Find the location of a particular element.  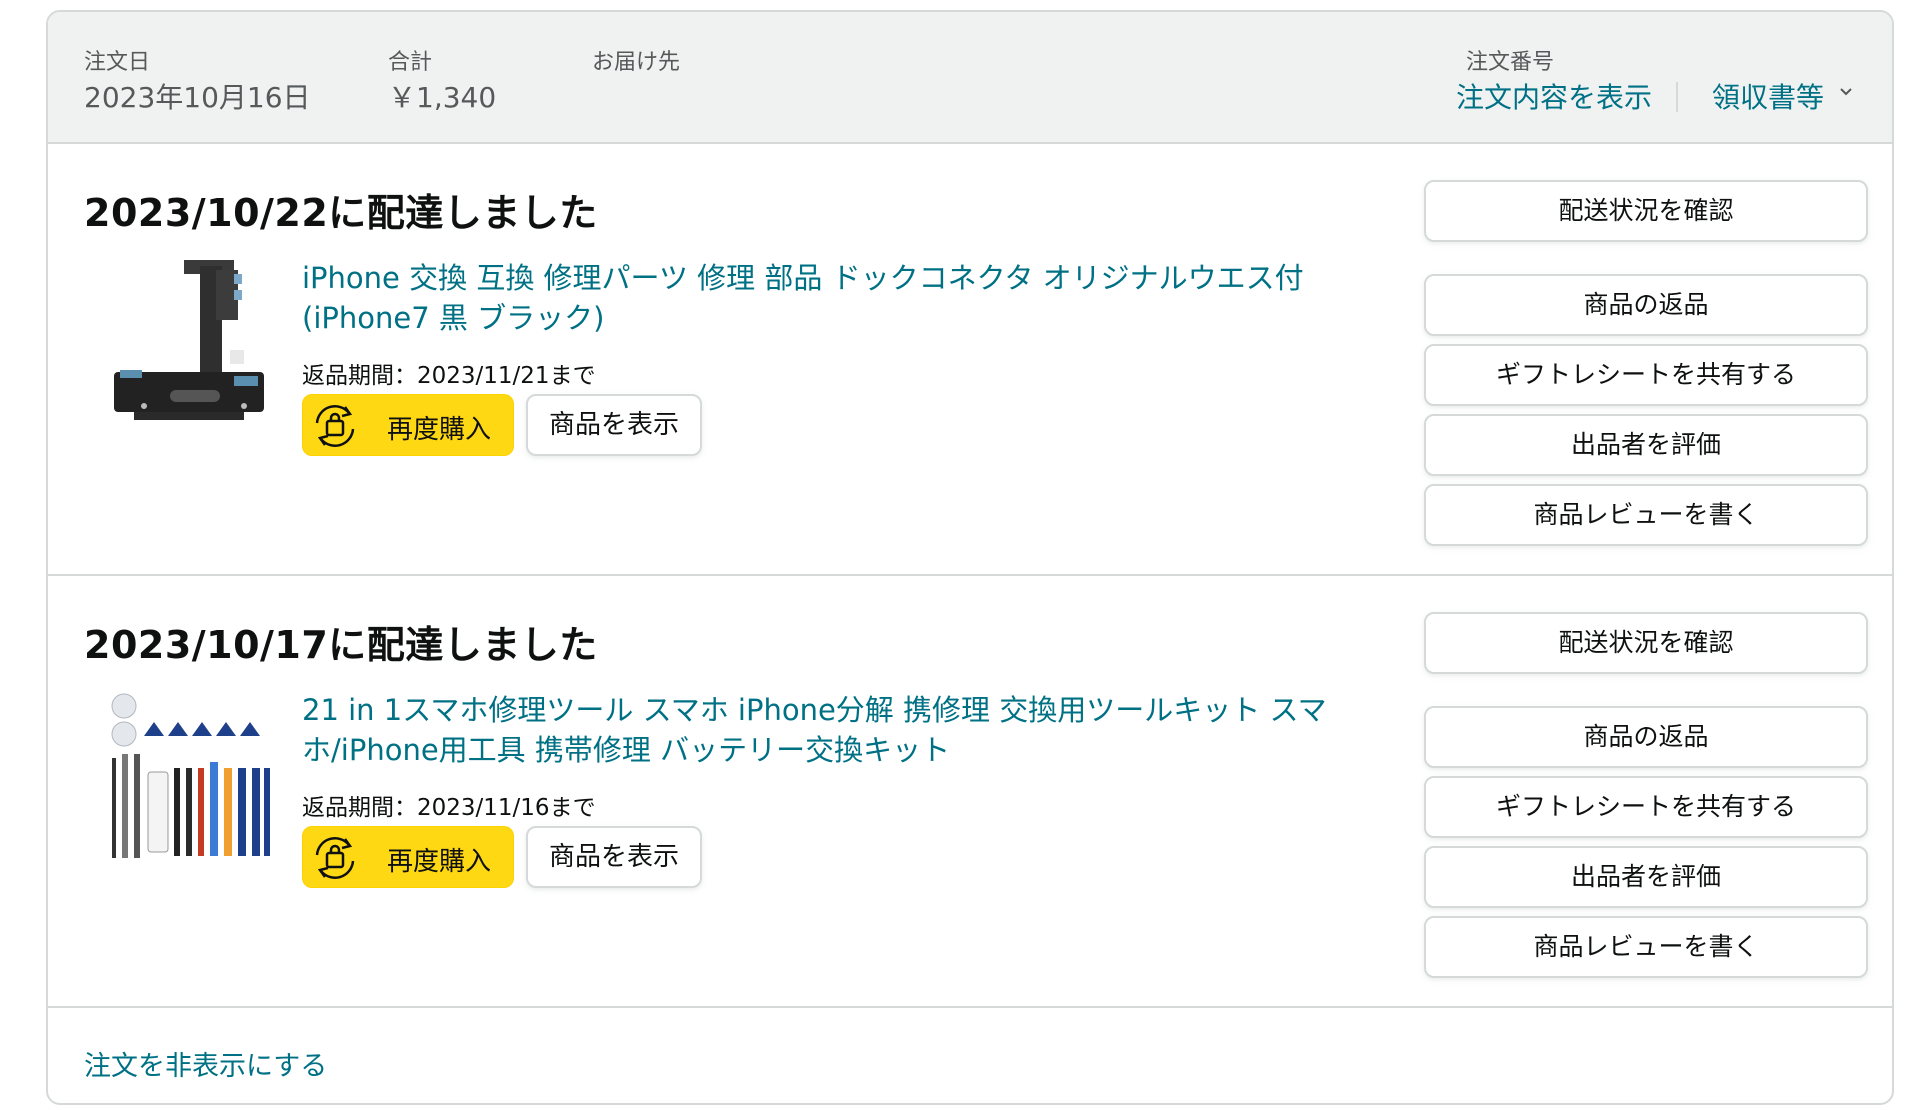

chevron-down-icon is located at coordinates (1846, 92).